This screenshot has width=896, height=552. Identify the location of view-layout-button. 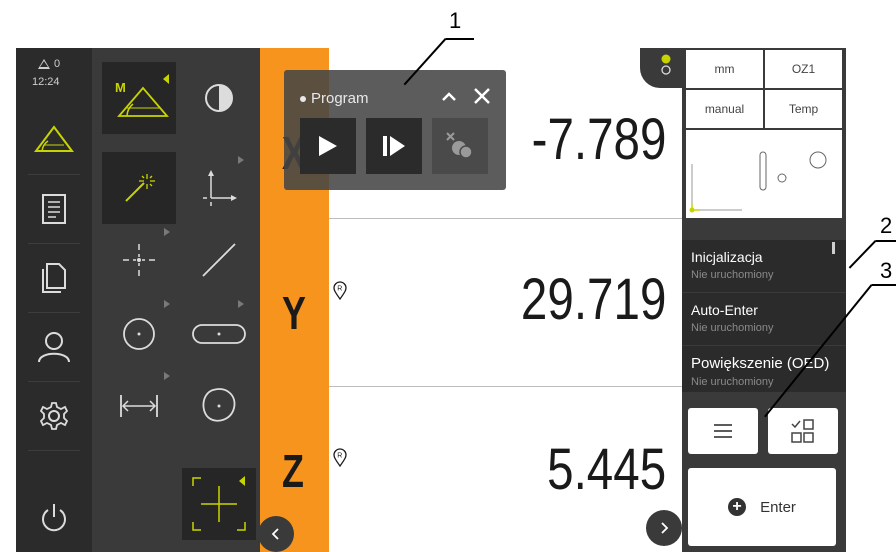
(803, 431).